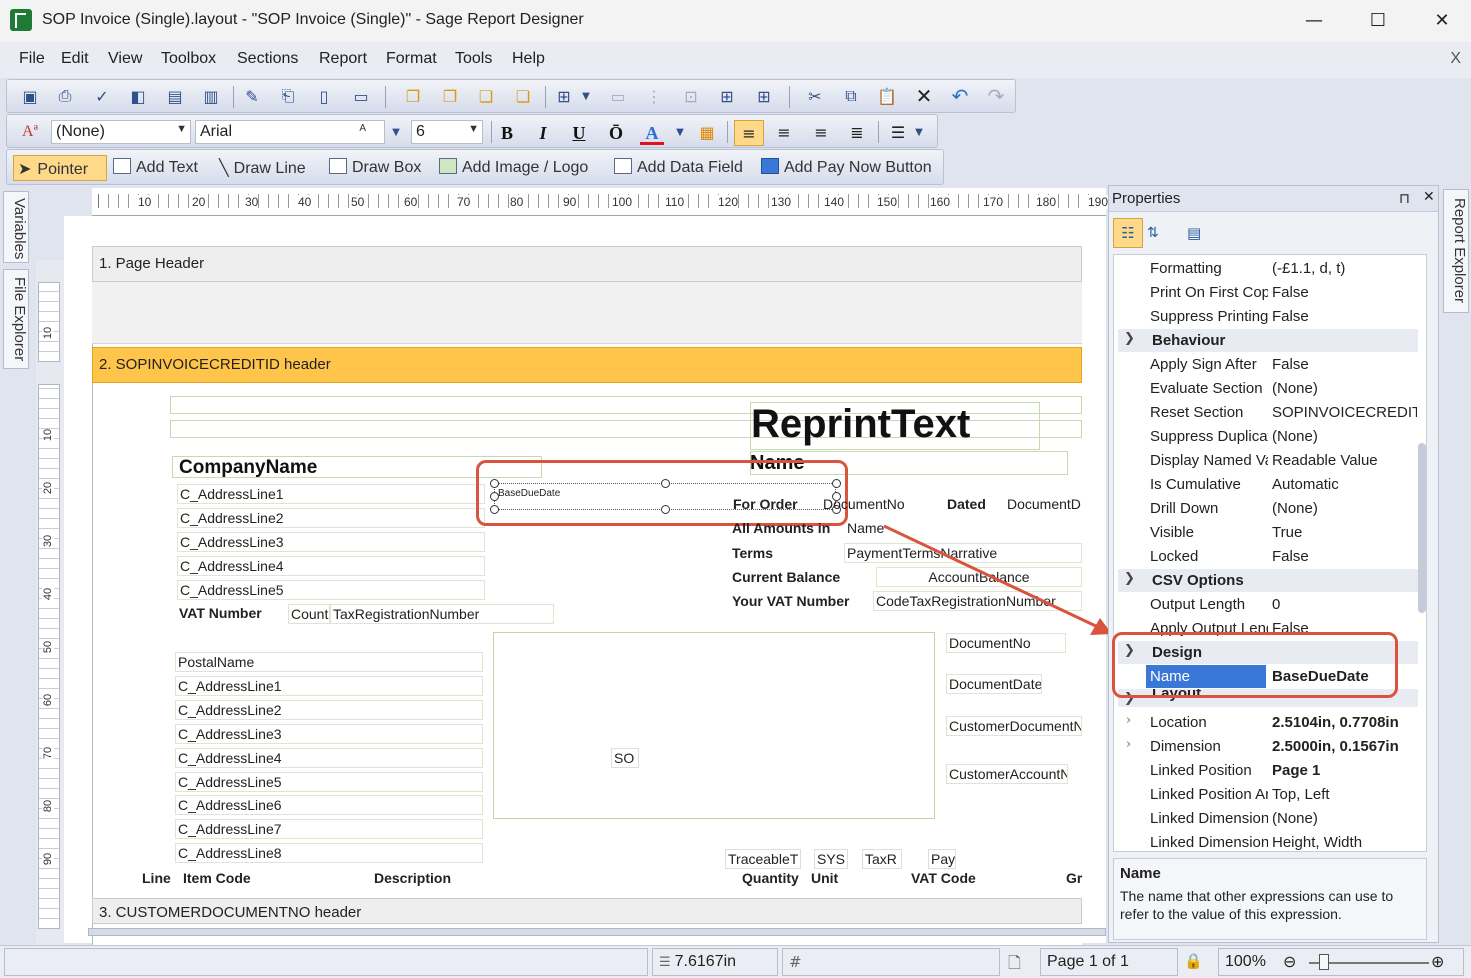 The width and height of the screenshot is (1471, 978). I want to click on style-select: (None) ▼, so click(121, 132).